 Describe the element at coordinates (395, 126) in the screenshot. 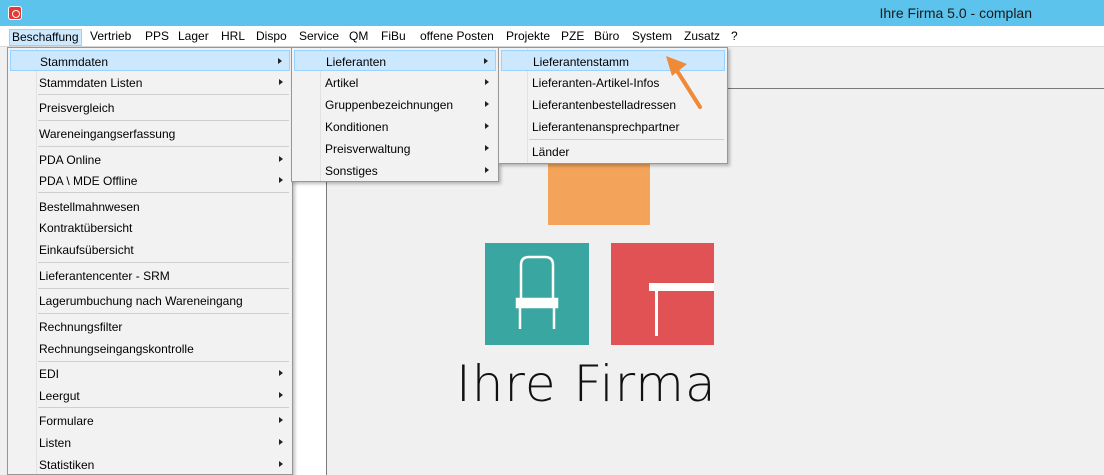

I see `menu-item-konditionen: Konditionen` at that location.